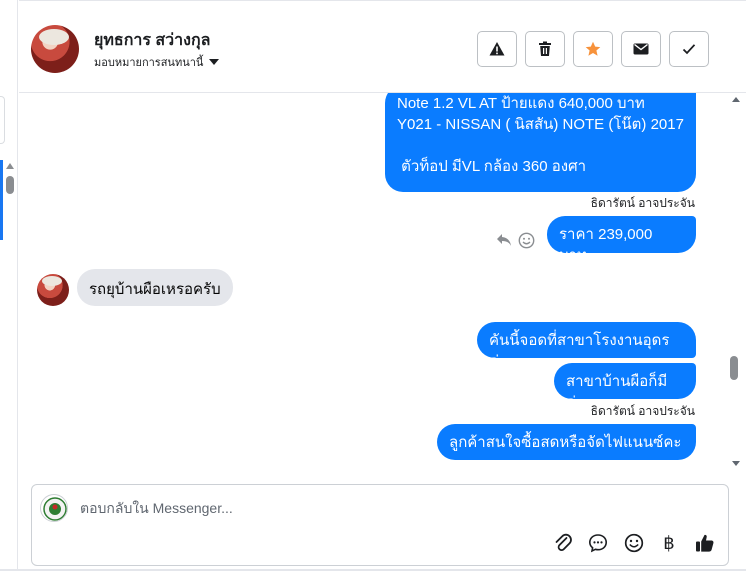  I want to click on thumbs-up-icon, so click(705, 543).